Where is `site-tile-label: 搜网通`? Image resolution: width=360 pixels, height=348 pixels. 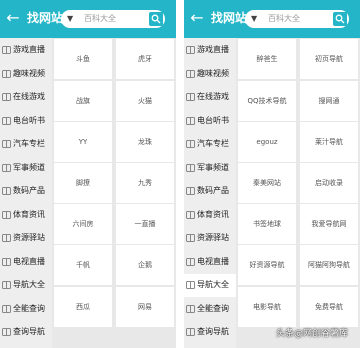
site-tile-label: 搜网通 is located at coordinates (329, 101).